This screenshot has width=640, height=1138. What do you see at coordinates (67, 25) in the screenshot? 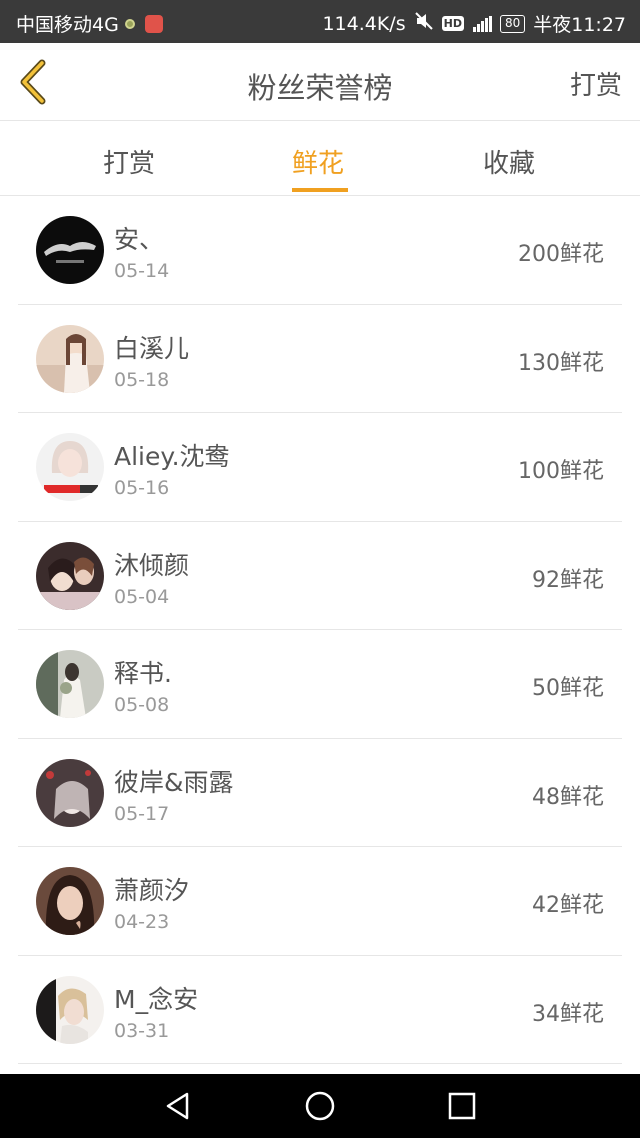
I see `carrier-label: 中国移动4G` at bounding box center [67, 25].